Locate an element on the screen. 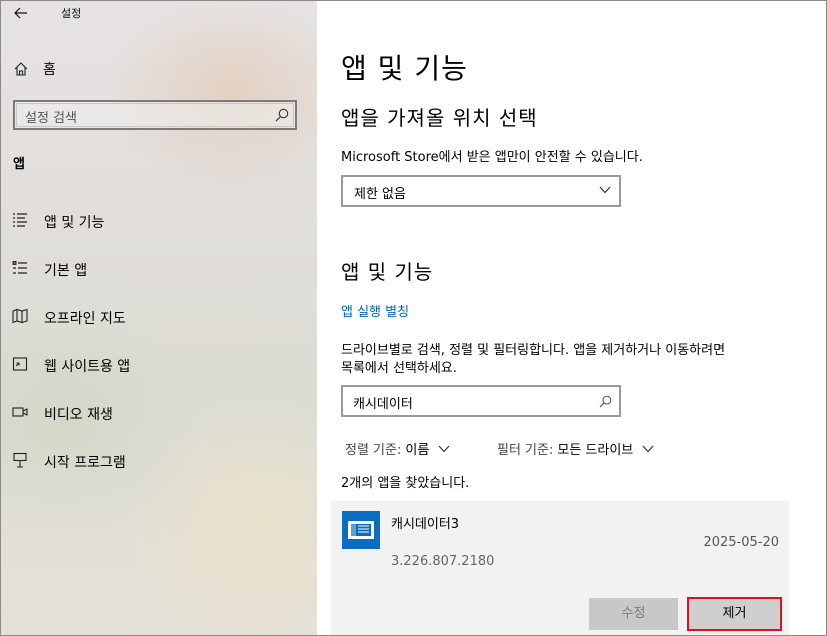  app-search-value: 캐시데이터 is located at coordinates (383, 404).